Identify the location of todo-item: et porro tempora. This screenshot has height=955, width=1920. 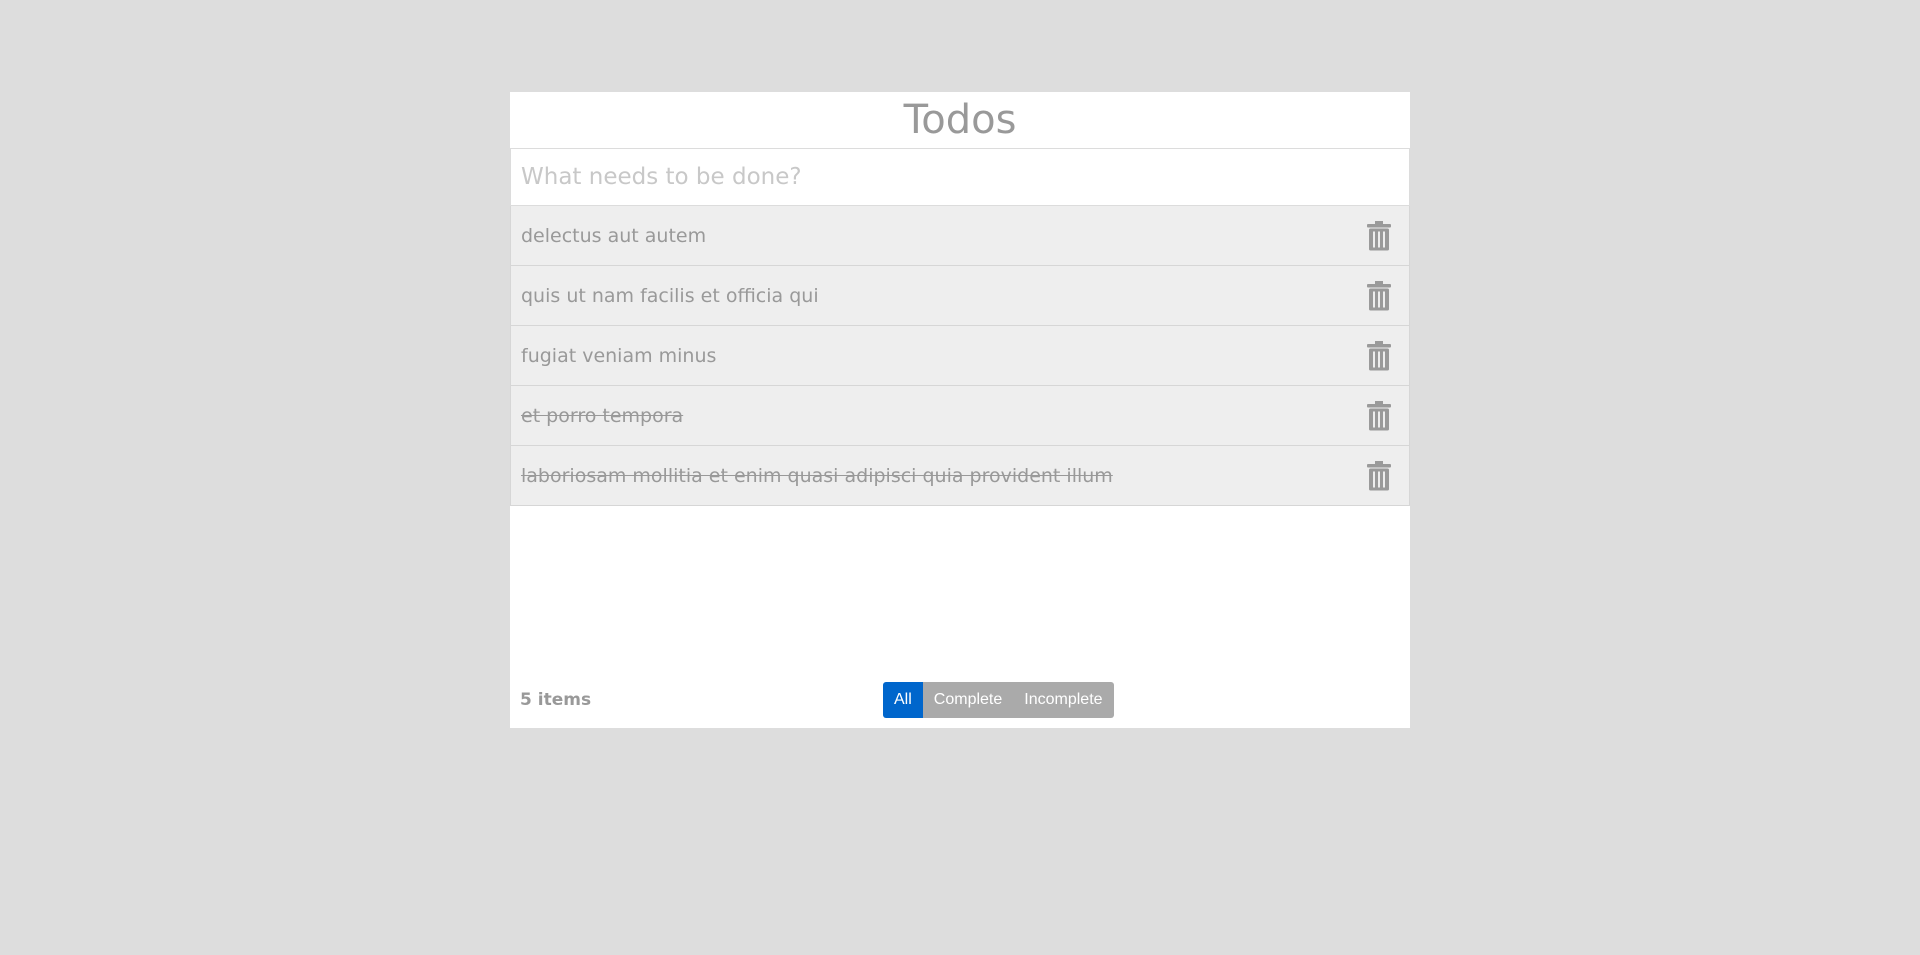
(960, 416).